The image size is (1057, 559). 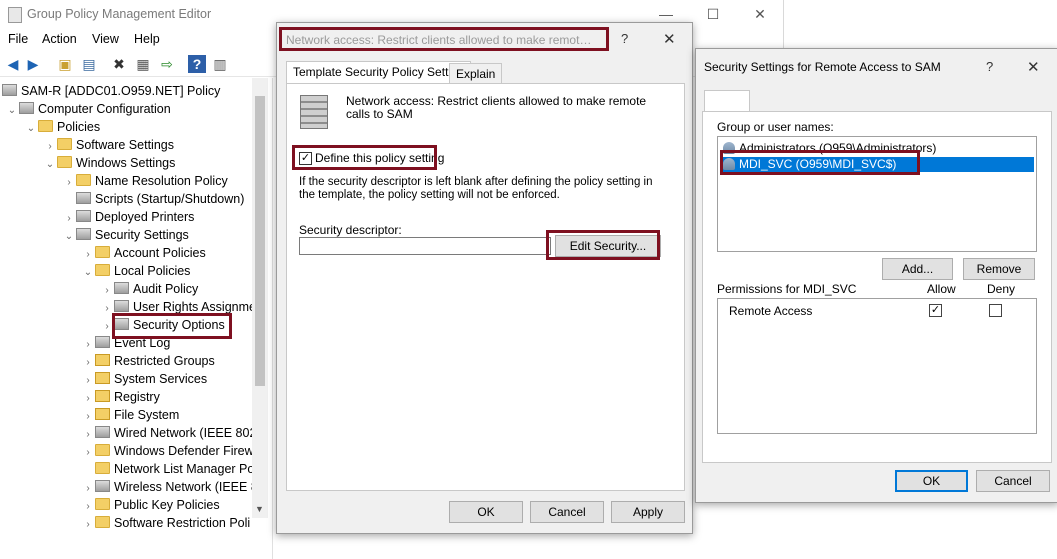 I want to click on show-tree-icon: ▤, so click(x=89, y=64).